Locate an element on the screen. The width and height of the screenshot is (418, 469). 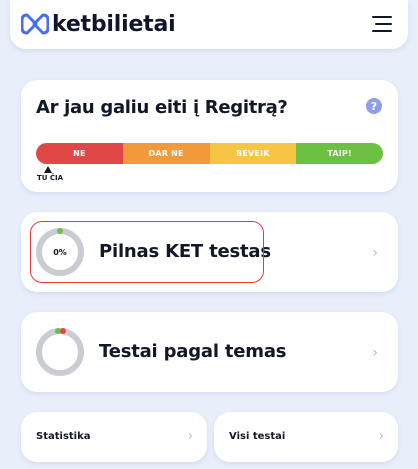
marker-label: TU ČIA is located at coordinates (50, 178).